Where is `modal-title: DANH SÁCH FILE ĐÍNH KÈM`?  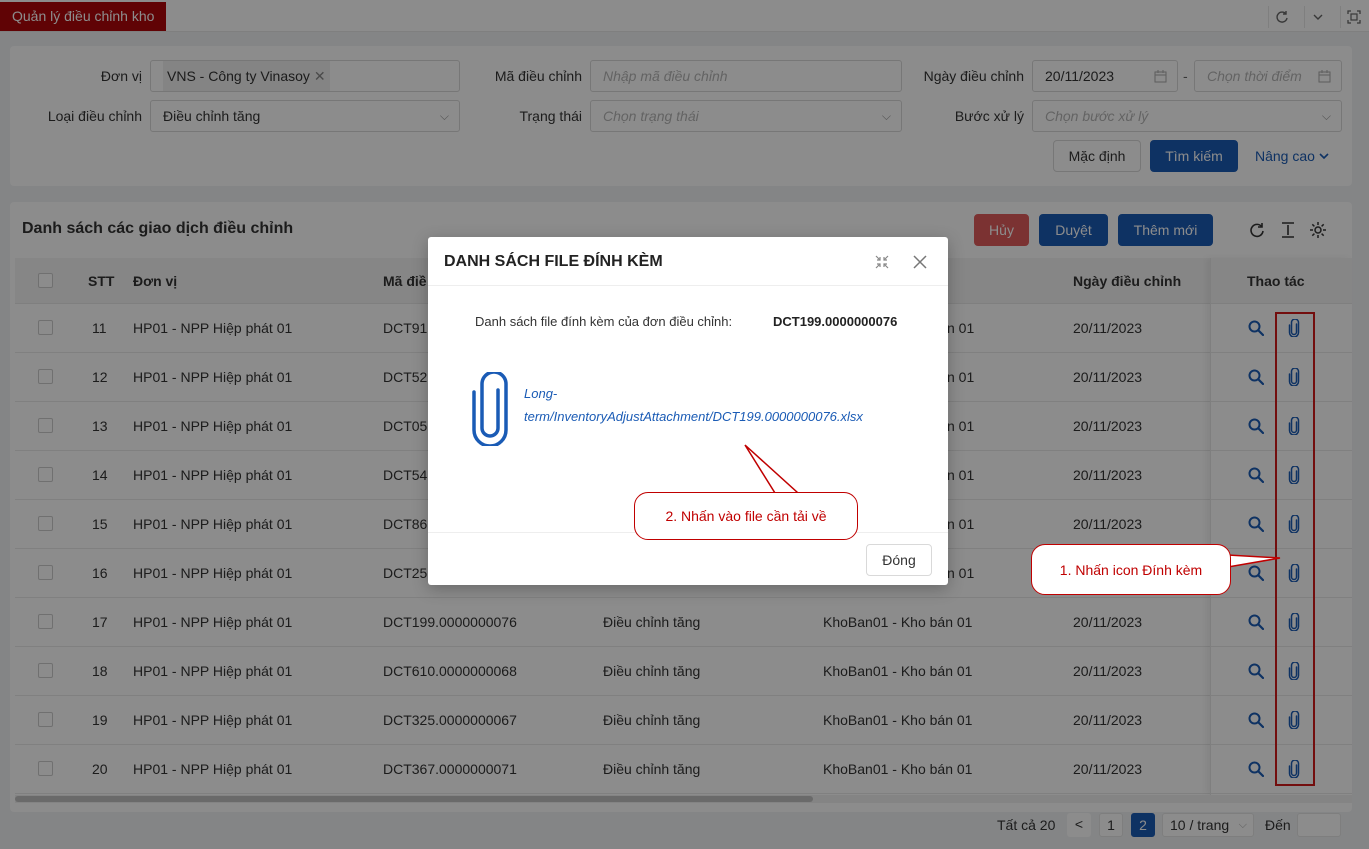 modal-title: DANH SÁCH FILE ĐÍNH KÈM is located at coordinates (553, 261).